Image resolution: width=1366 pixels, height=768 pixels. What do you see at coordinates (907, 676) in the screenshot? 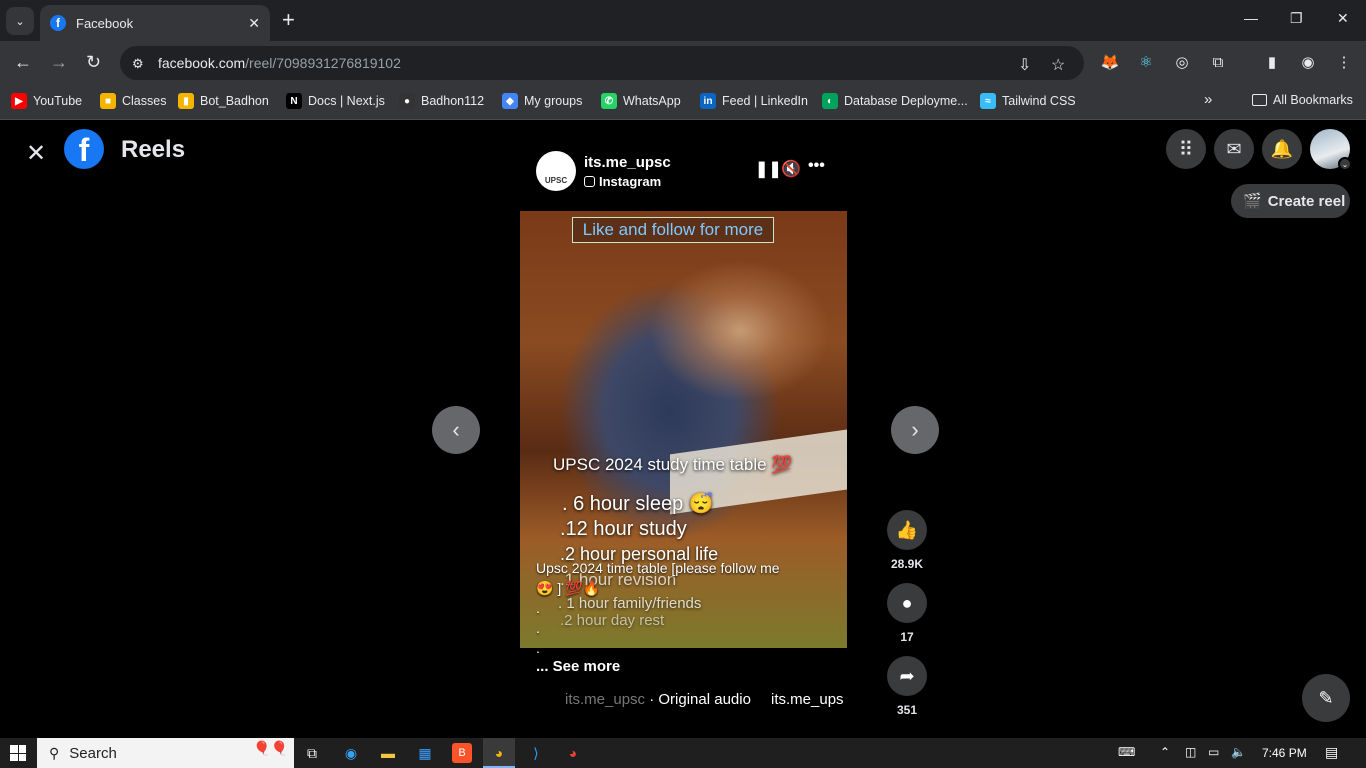
I see `share-button: ➦` at bounding box center [907, 676].